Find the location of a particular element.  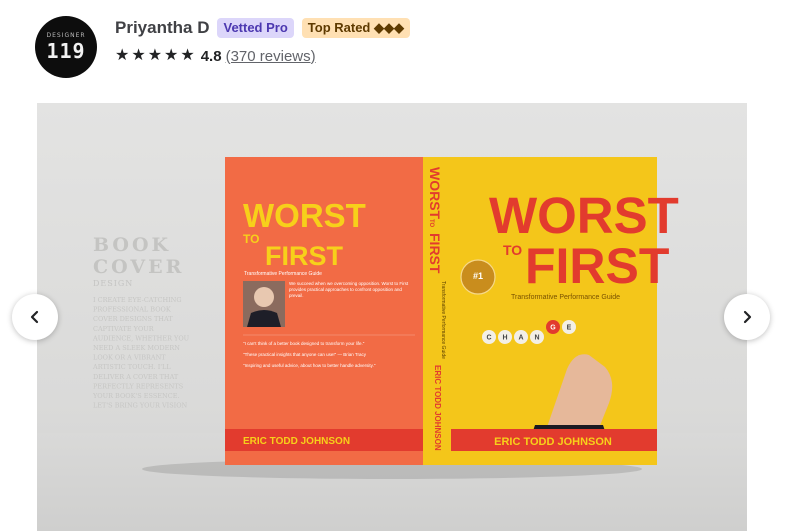

side-blurb-line: YOUR BOOK'S ESSENCE. is located at coordinates (136, 396).